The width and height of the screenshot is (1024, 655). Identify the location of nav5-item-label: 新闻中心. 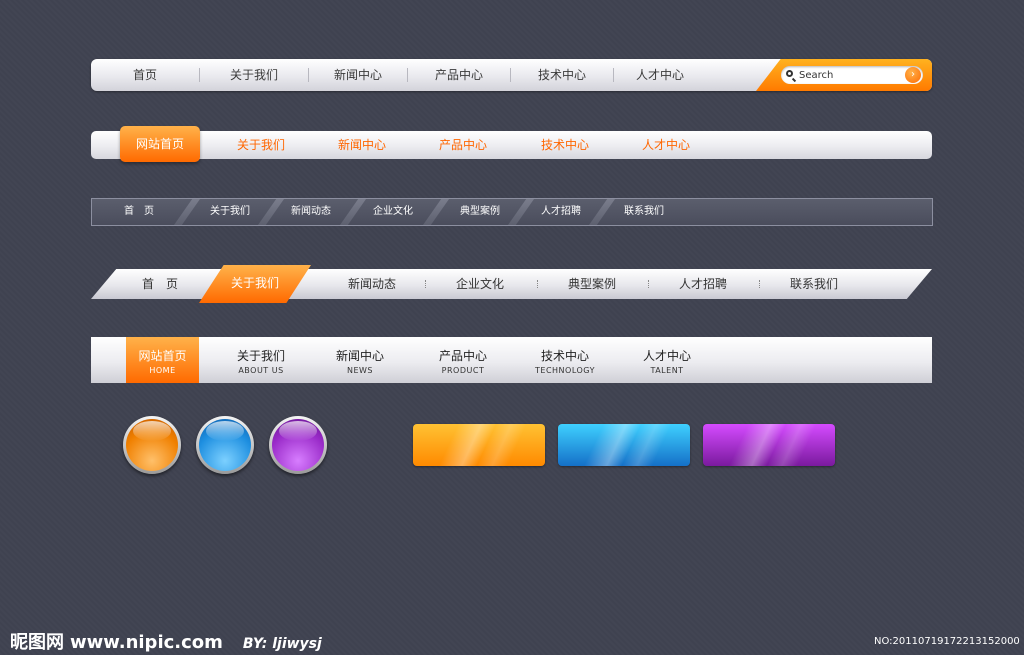
(359, 356).